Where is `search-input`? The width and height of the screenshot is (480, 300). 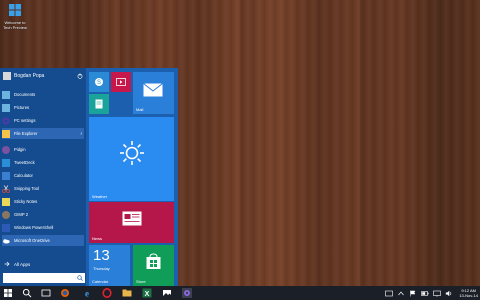
search-input is located at coordinates (44, 278).